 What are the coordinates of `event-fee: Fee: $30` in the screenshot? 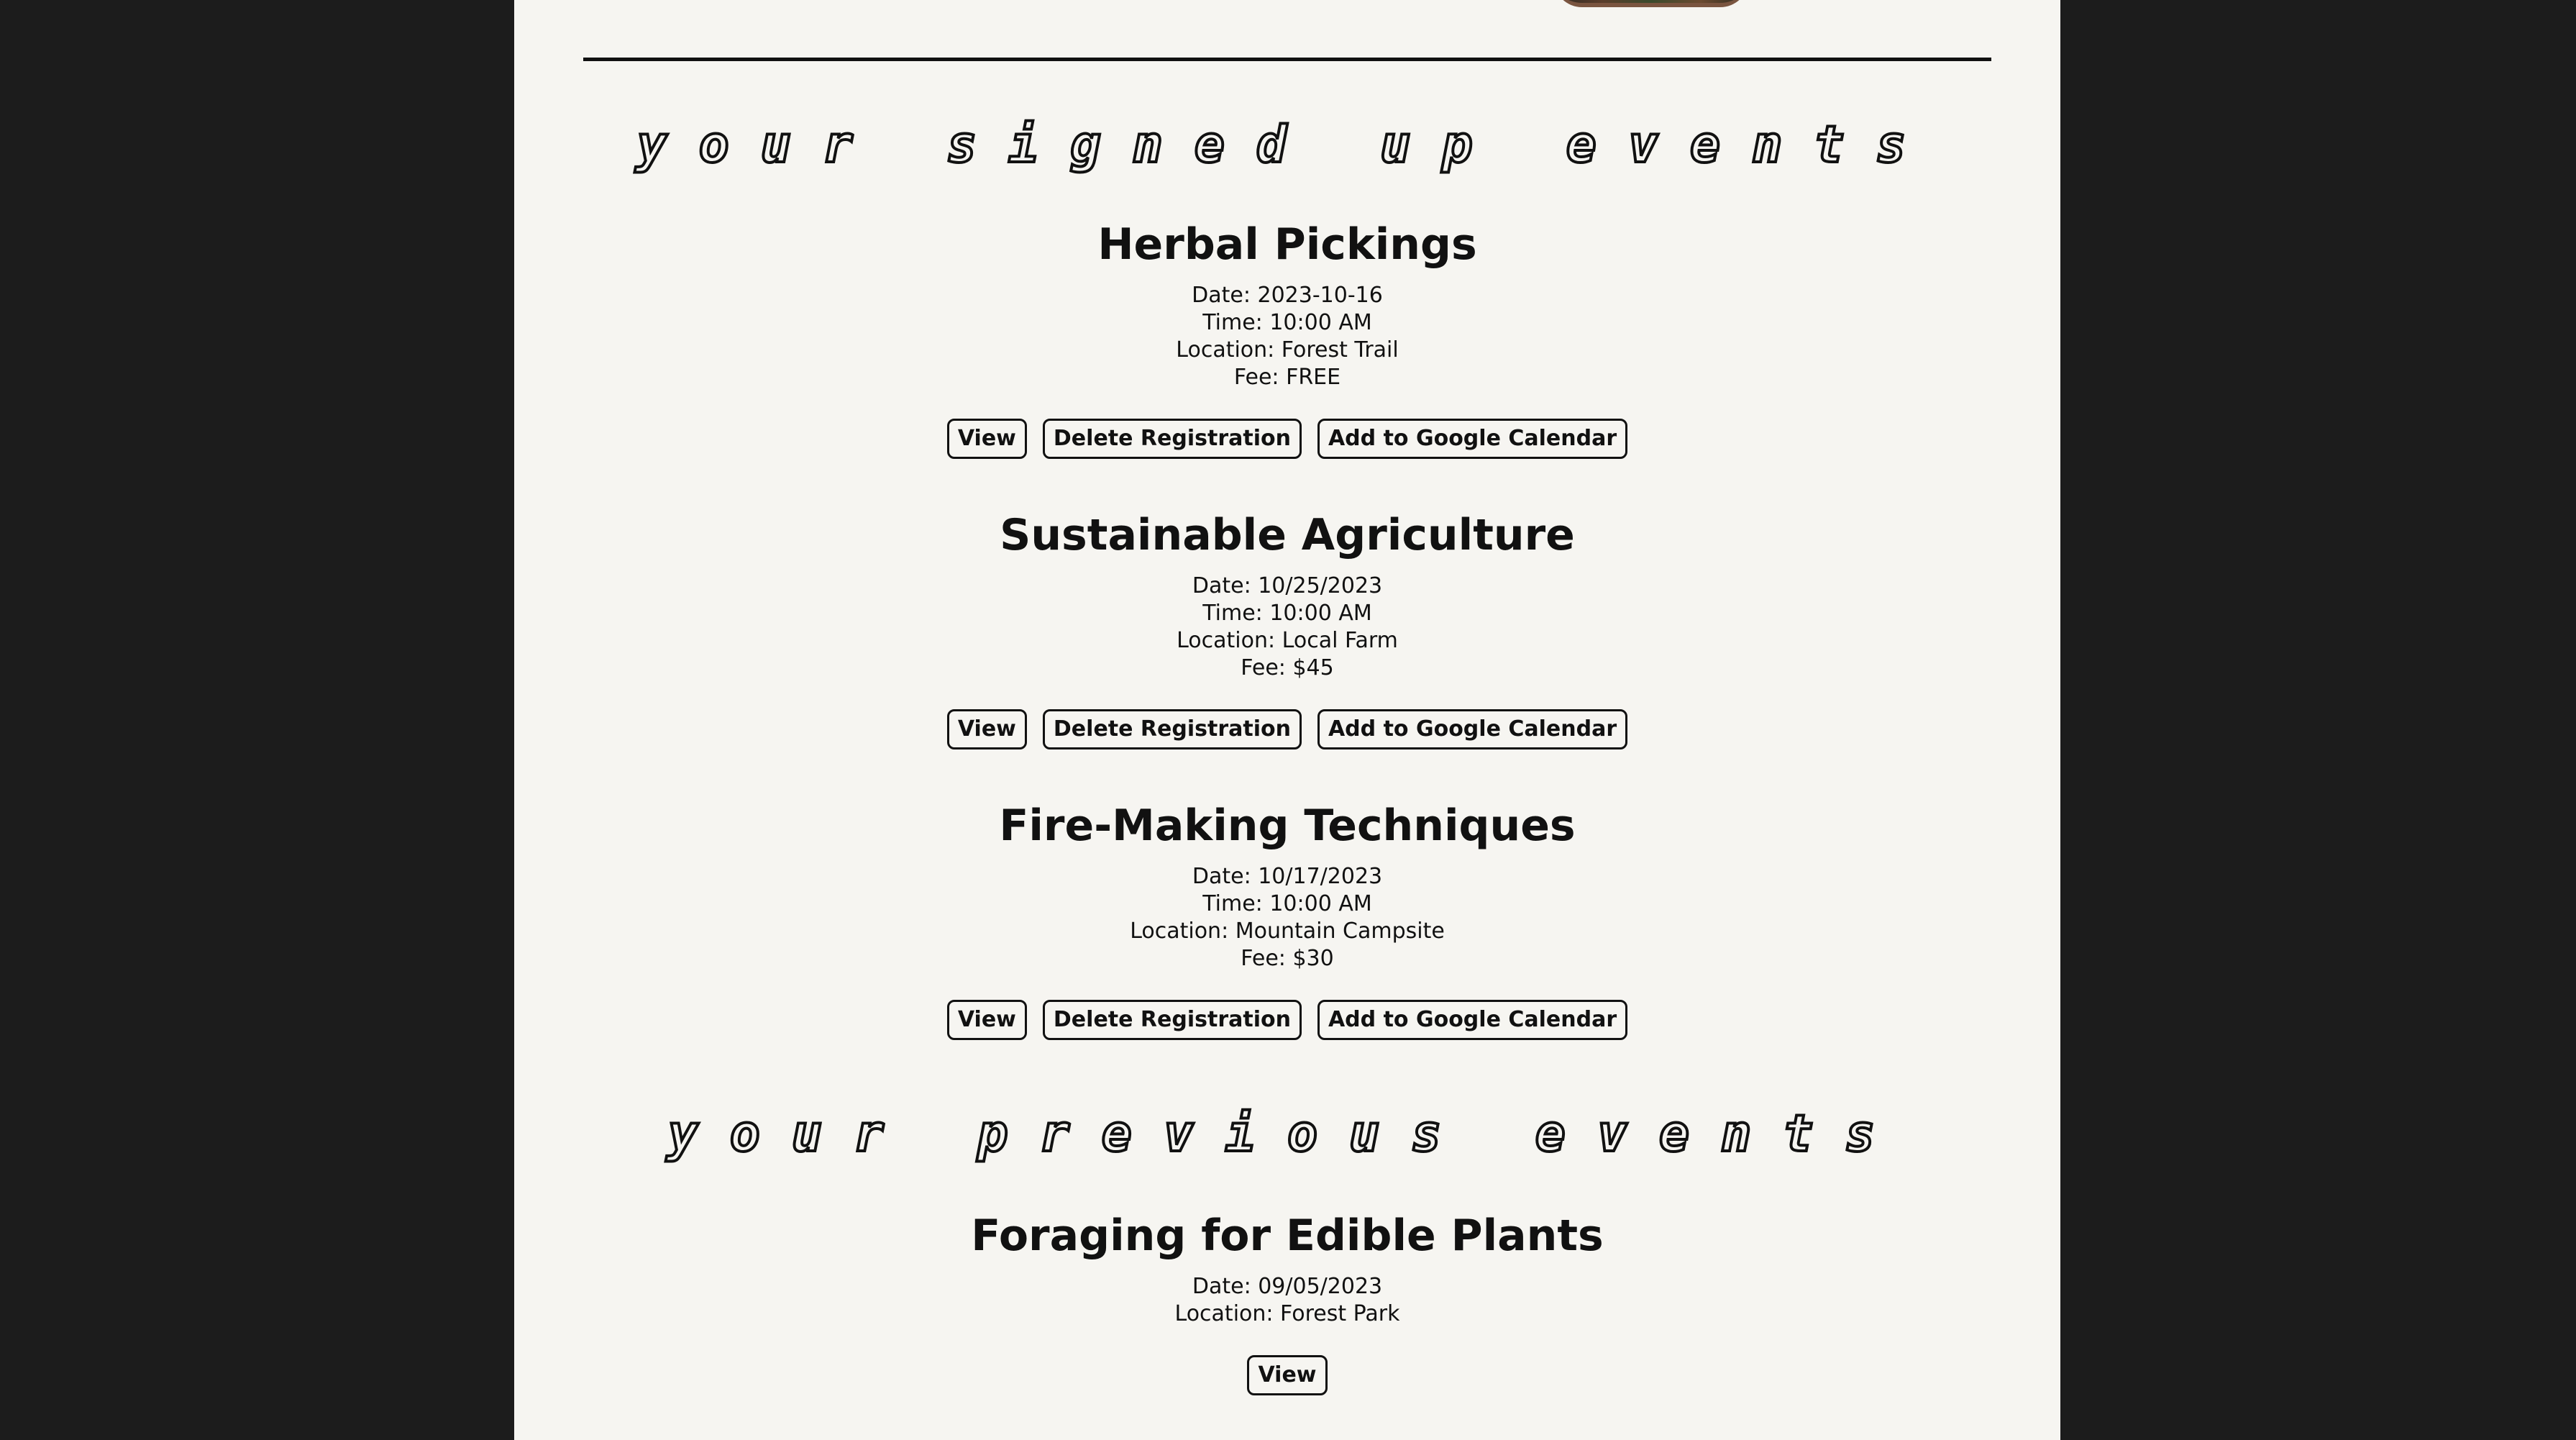 It's located at (1287, 958).